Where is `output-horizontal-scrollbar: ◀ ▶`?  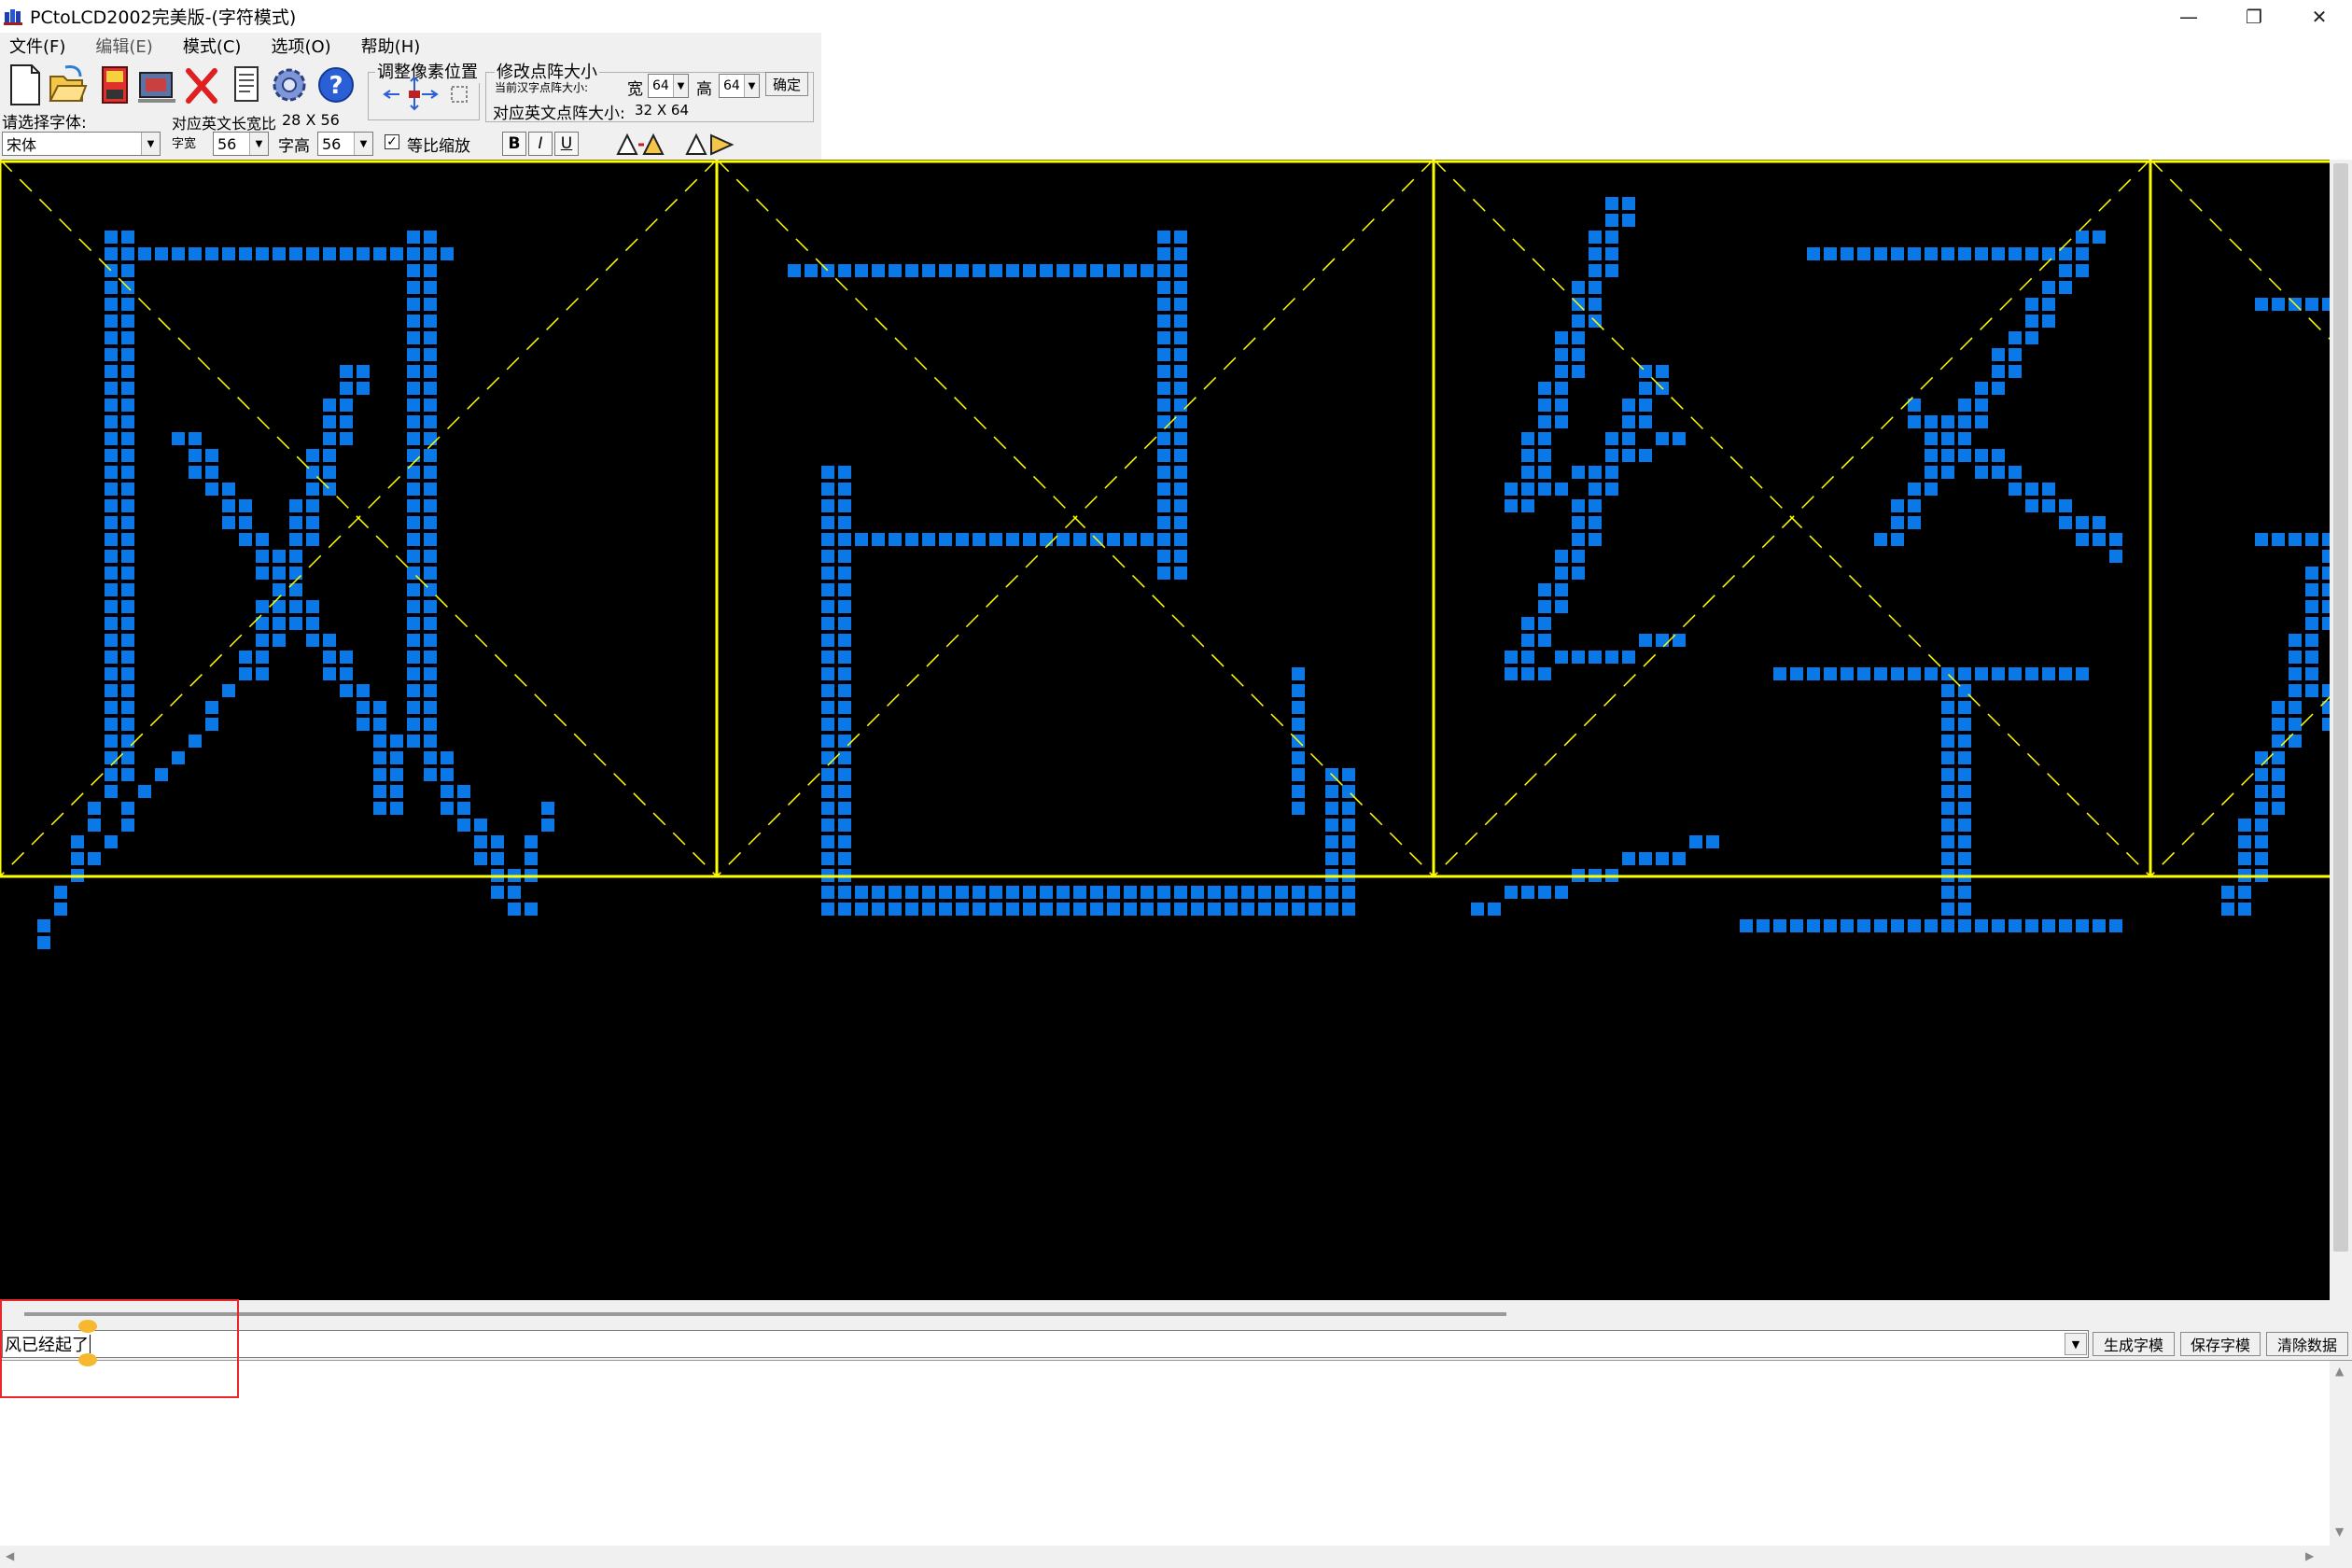
output-horizontal-scrollbar: ◀ ▶ is located at coordinates (1176, 1557).